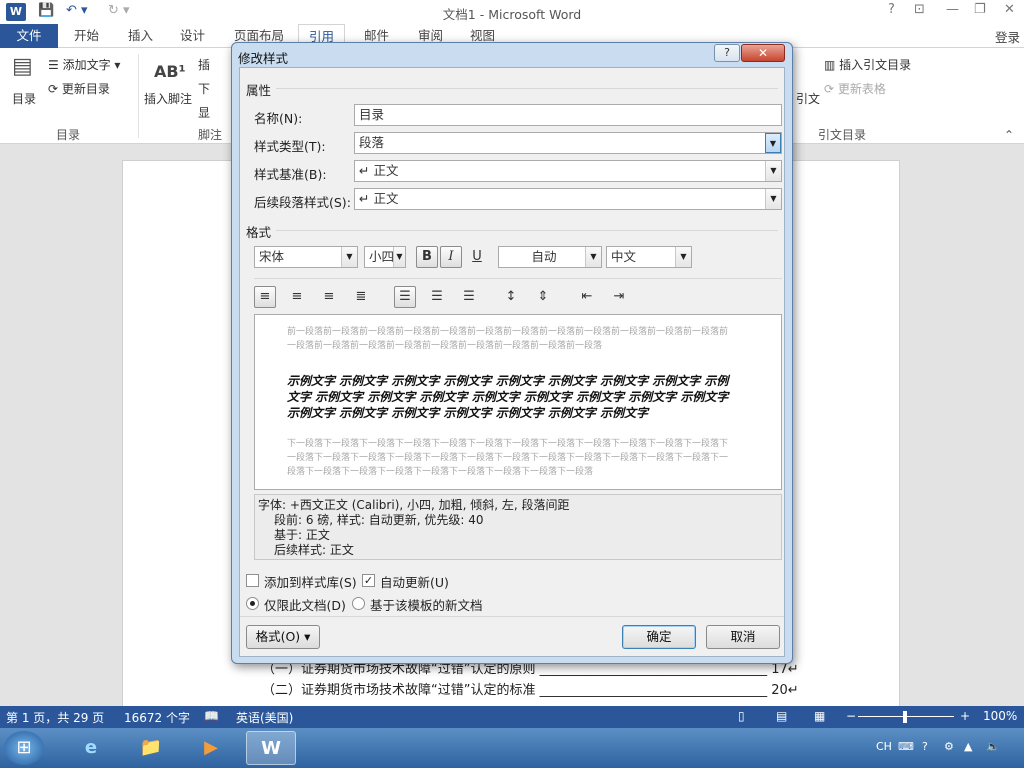 Image resolution: width=1024 pixels, height=768 pixels. Describe the element at coordinates (29, 36) in the screenshot. I see `tab-file: 文件` at that location.